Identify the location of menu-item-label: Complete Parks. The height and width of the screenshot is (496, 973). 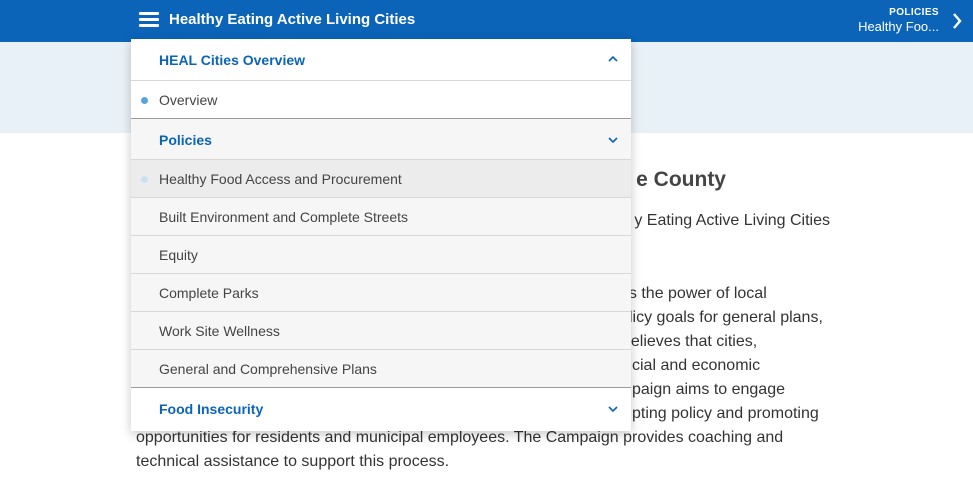
(209, 293).